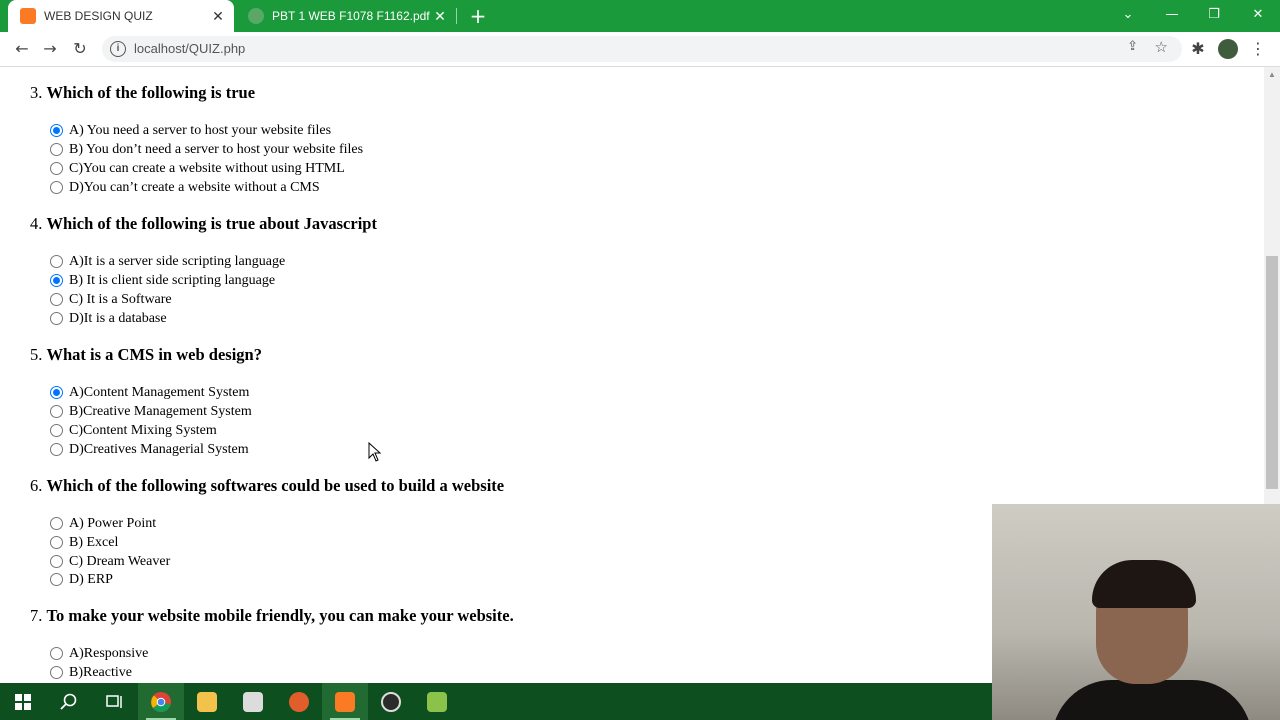  I want to click on webcam-overlay, so click(1136, 612).